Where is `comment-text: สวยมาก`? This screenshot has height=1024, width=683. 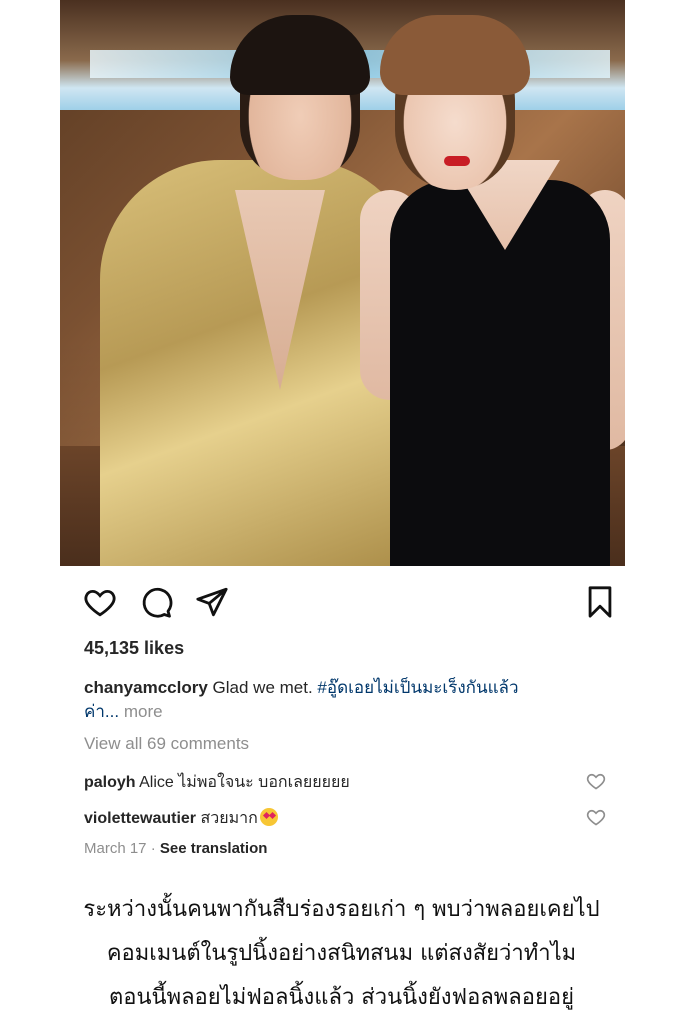 comment-text: สวยมาก is located at coordinates (229, 818).